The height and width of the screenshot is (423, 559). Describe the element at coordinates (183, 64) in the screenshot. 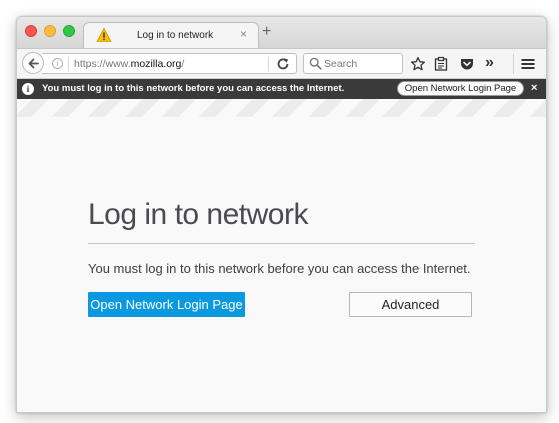

I see `url-suffix: /` at that location.